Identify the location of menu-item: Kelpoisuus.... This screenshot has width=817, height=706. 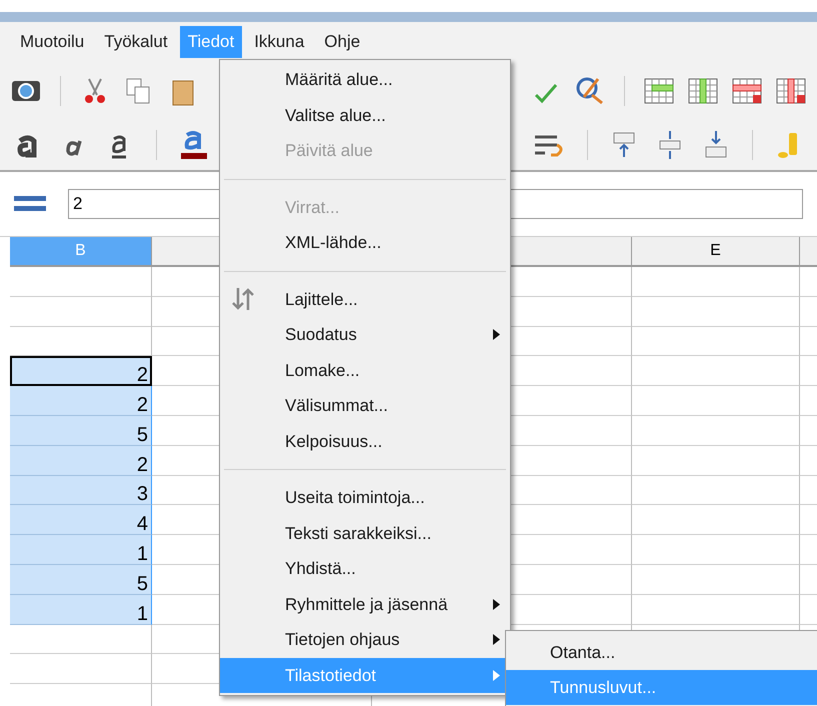
(365, 441).